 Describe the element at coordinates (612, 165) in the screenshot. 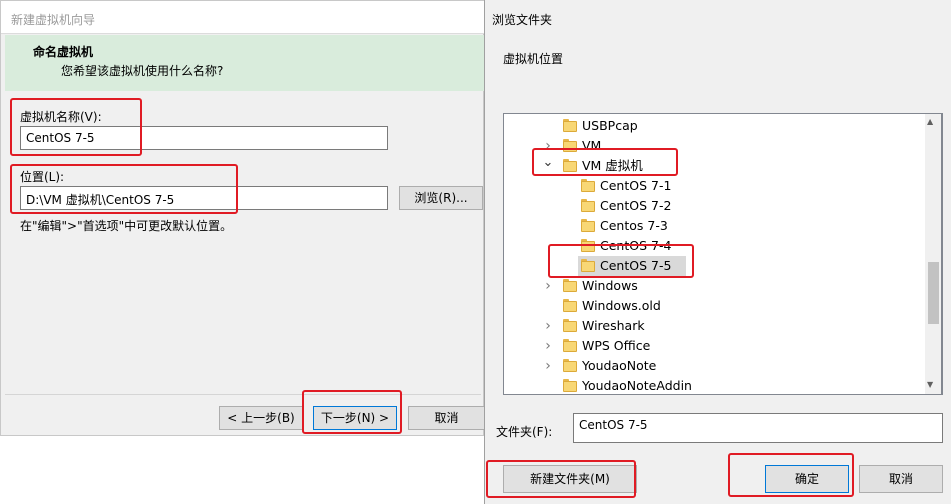

I see `tree-item-label: VM 虚拟机` at that location.